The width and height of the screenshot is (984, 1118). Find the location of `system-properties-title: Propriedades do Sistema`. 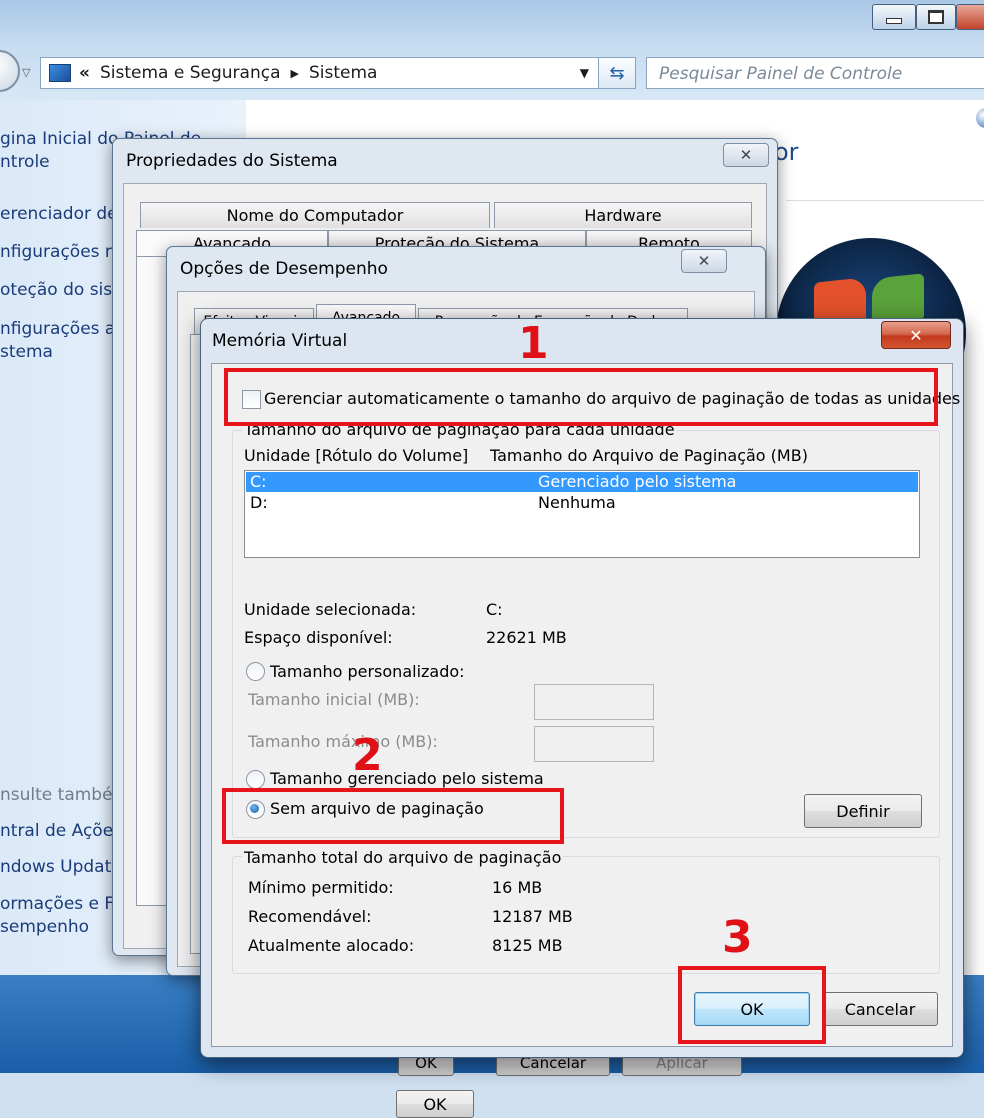

system-properties-title: Propriedades do Sistema is located at coordinates (232, 161).